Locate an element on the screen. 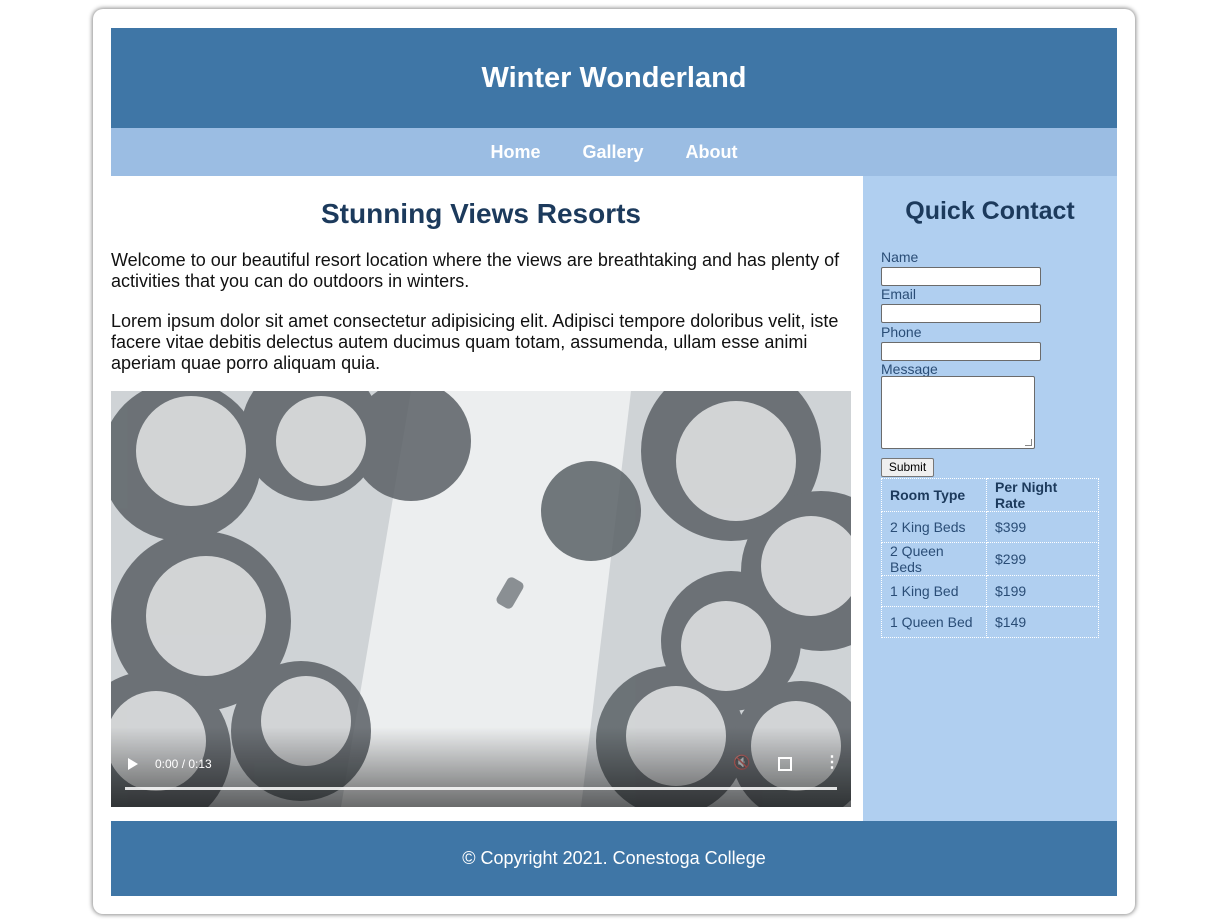  table-row: 2 Queen Beds $299 is located at coordinates (990, 559).